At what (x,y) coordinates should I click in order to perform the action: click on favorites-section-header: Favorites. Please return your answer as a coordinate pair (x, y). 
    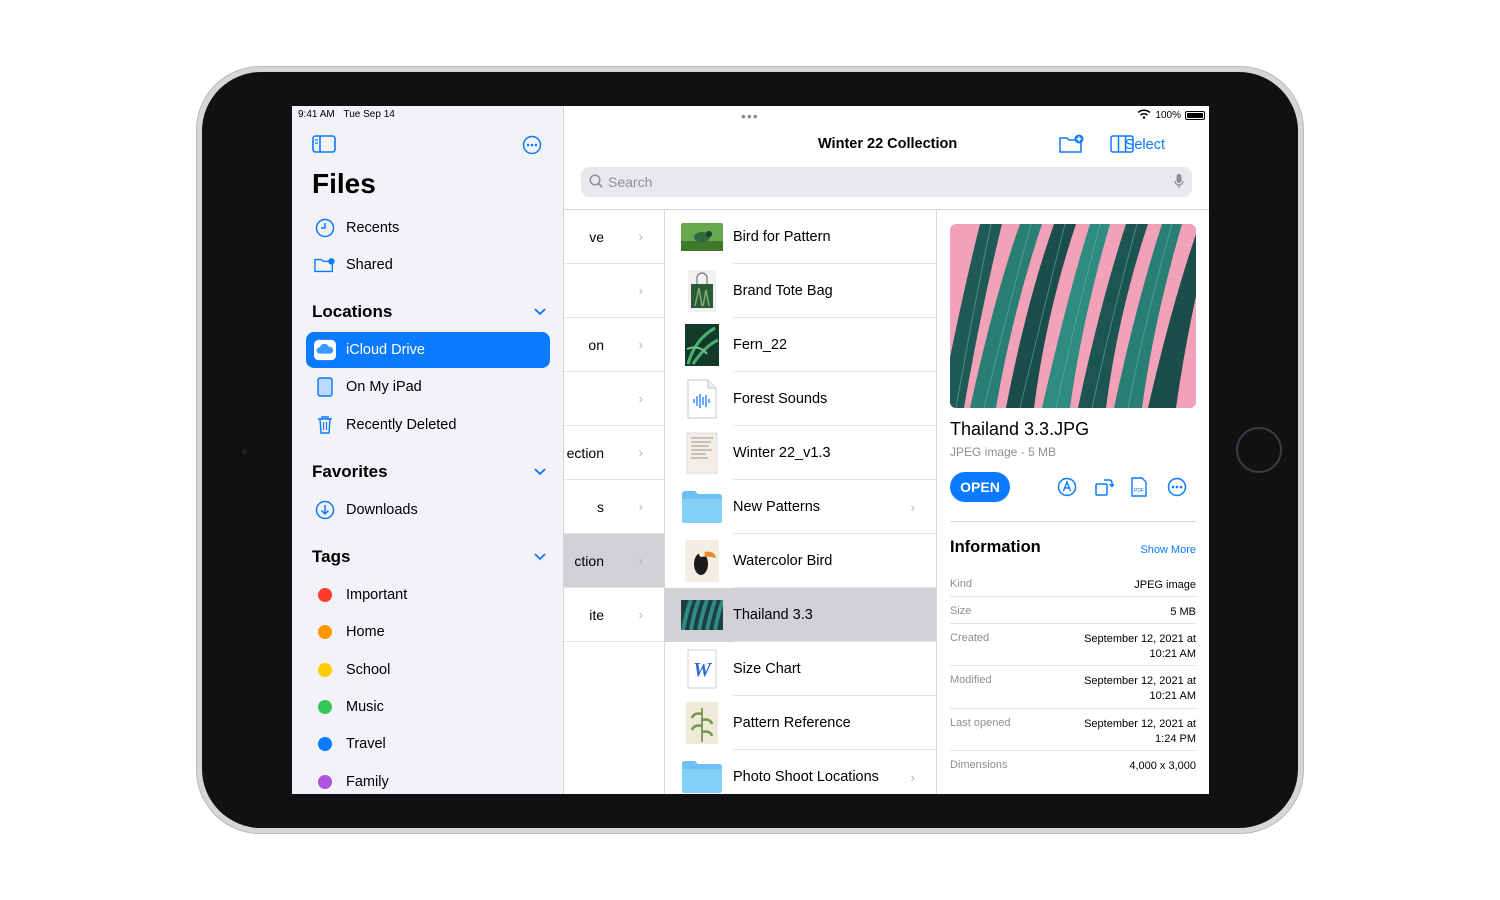
    Looking at the image, I should click on (429, 472).